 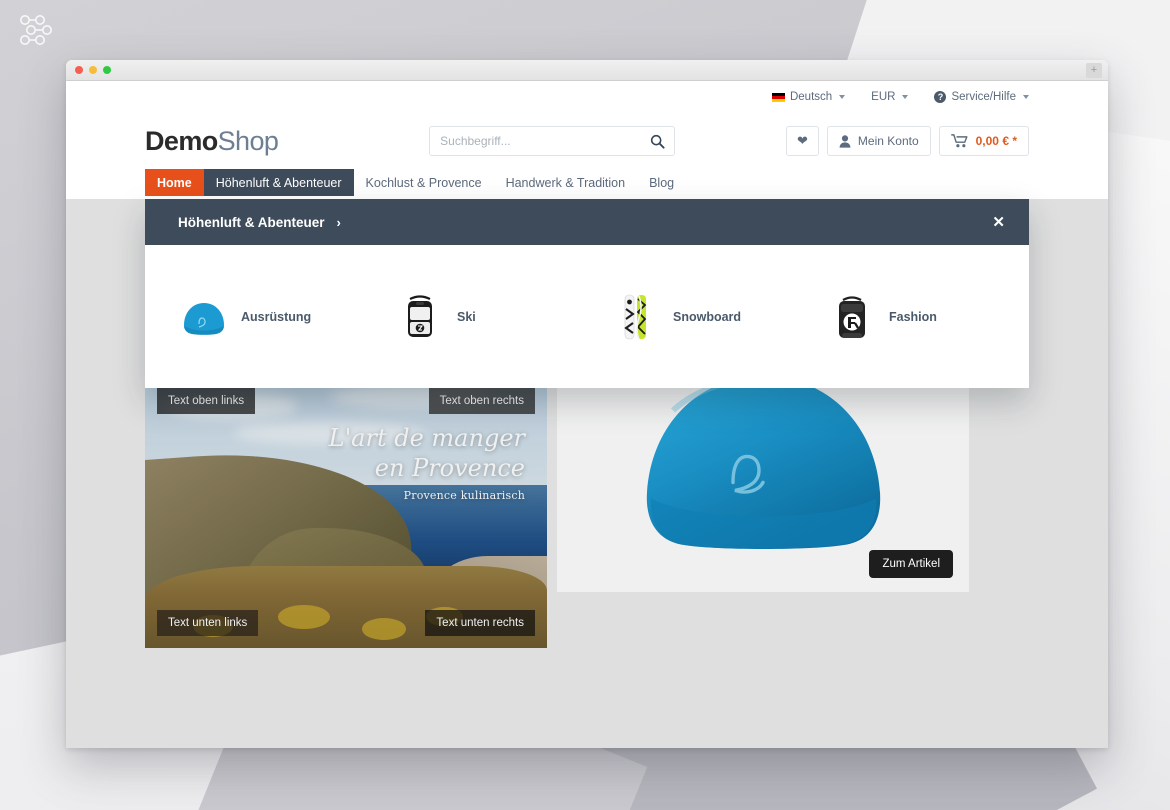 What do you see at coordinates (587, 70) in the screenshot?
I see `browser-titlebar: +` at bounding box center [587, 70].